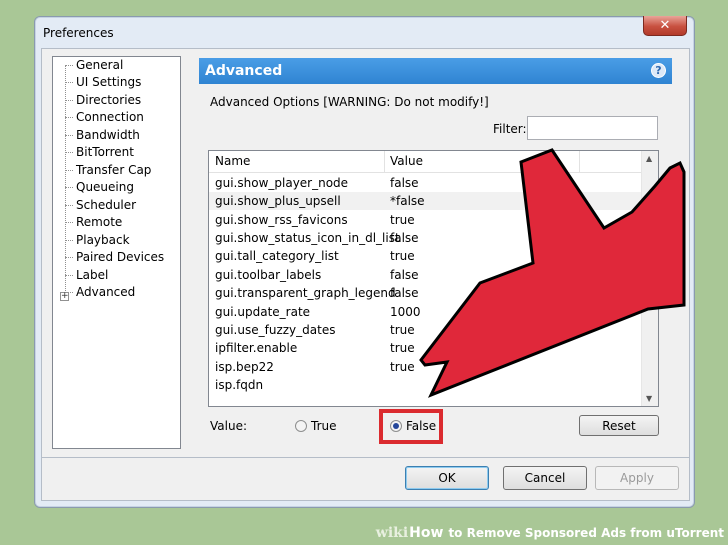 The image size is (728, 545). I want to click on true-radio, so click(301, 426).